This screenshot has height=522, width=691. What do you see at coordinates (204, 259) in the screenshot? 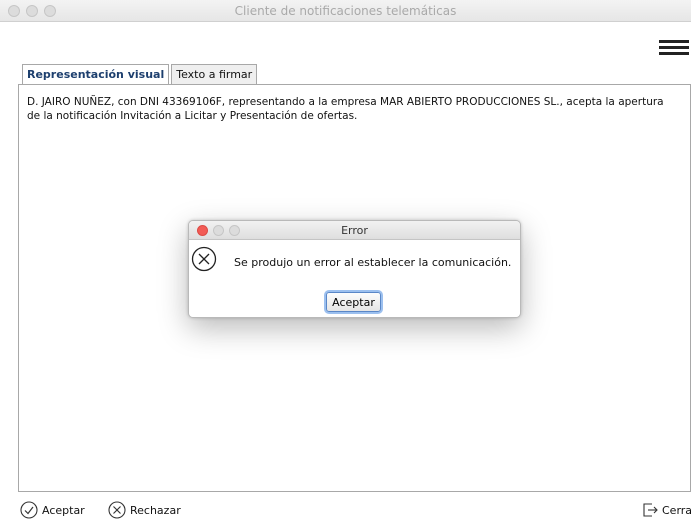
I see `error-circle-x-icon` at bounding box center [204, 259].